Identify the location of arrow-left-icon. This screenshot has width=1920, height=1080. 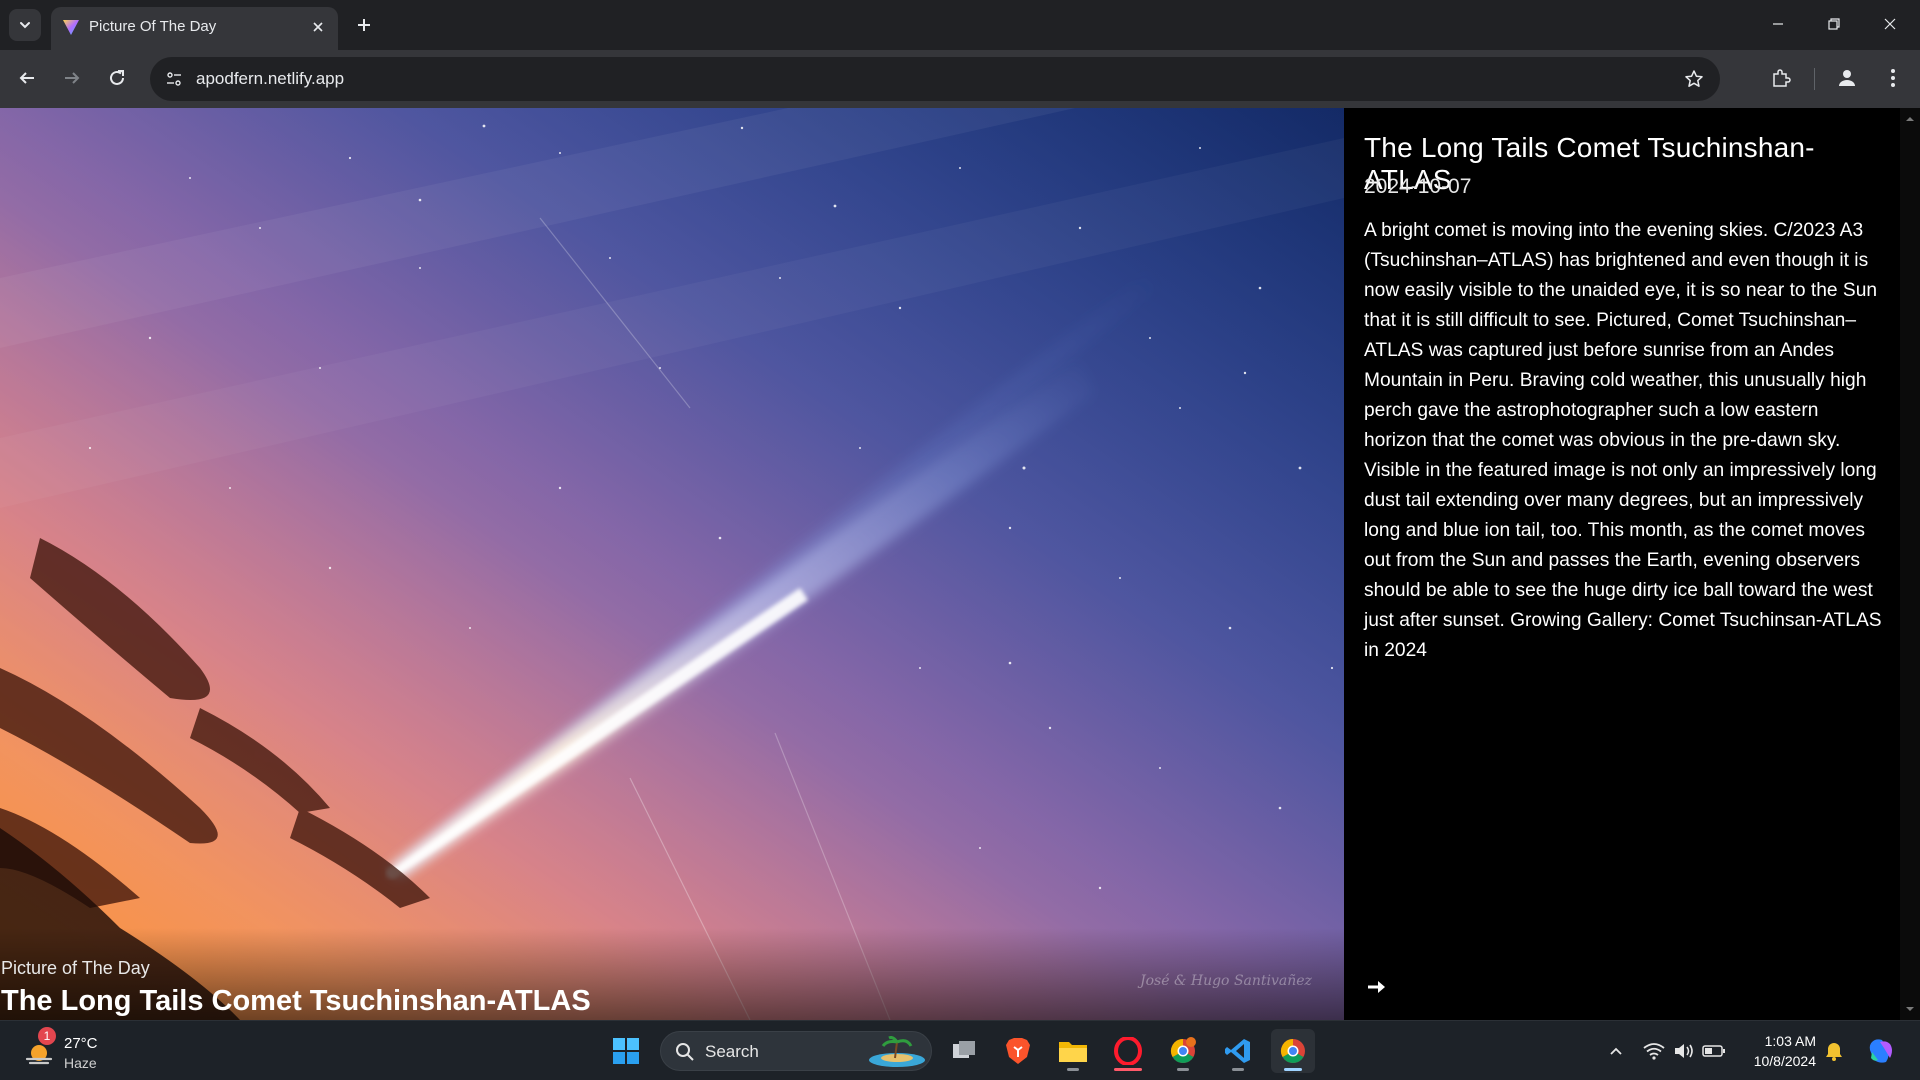
(26, 78).